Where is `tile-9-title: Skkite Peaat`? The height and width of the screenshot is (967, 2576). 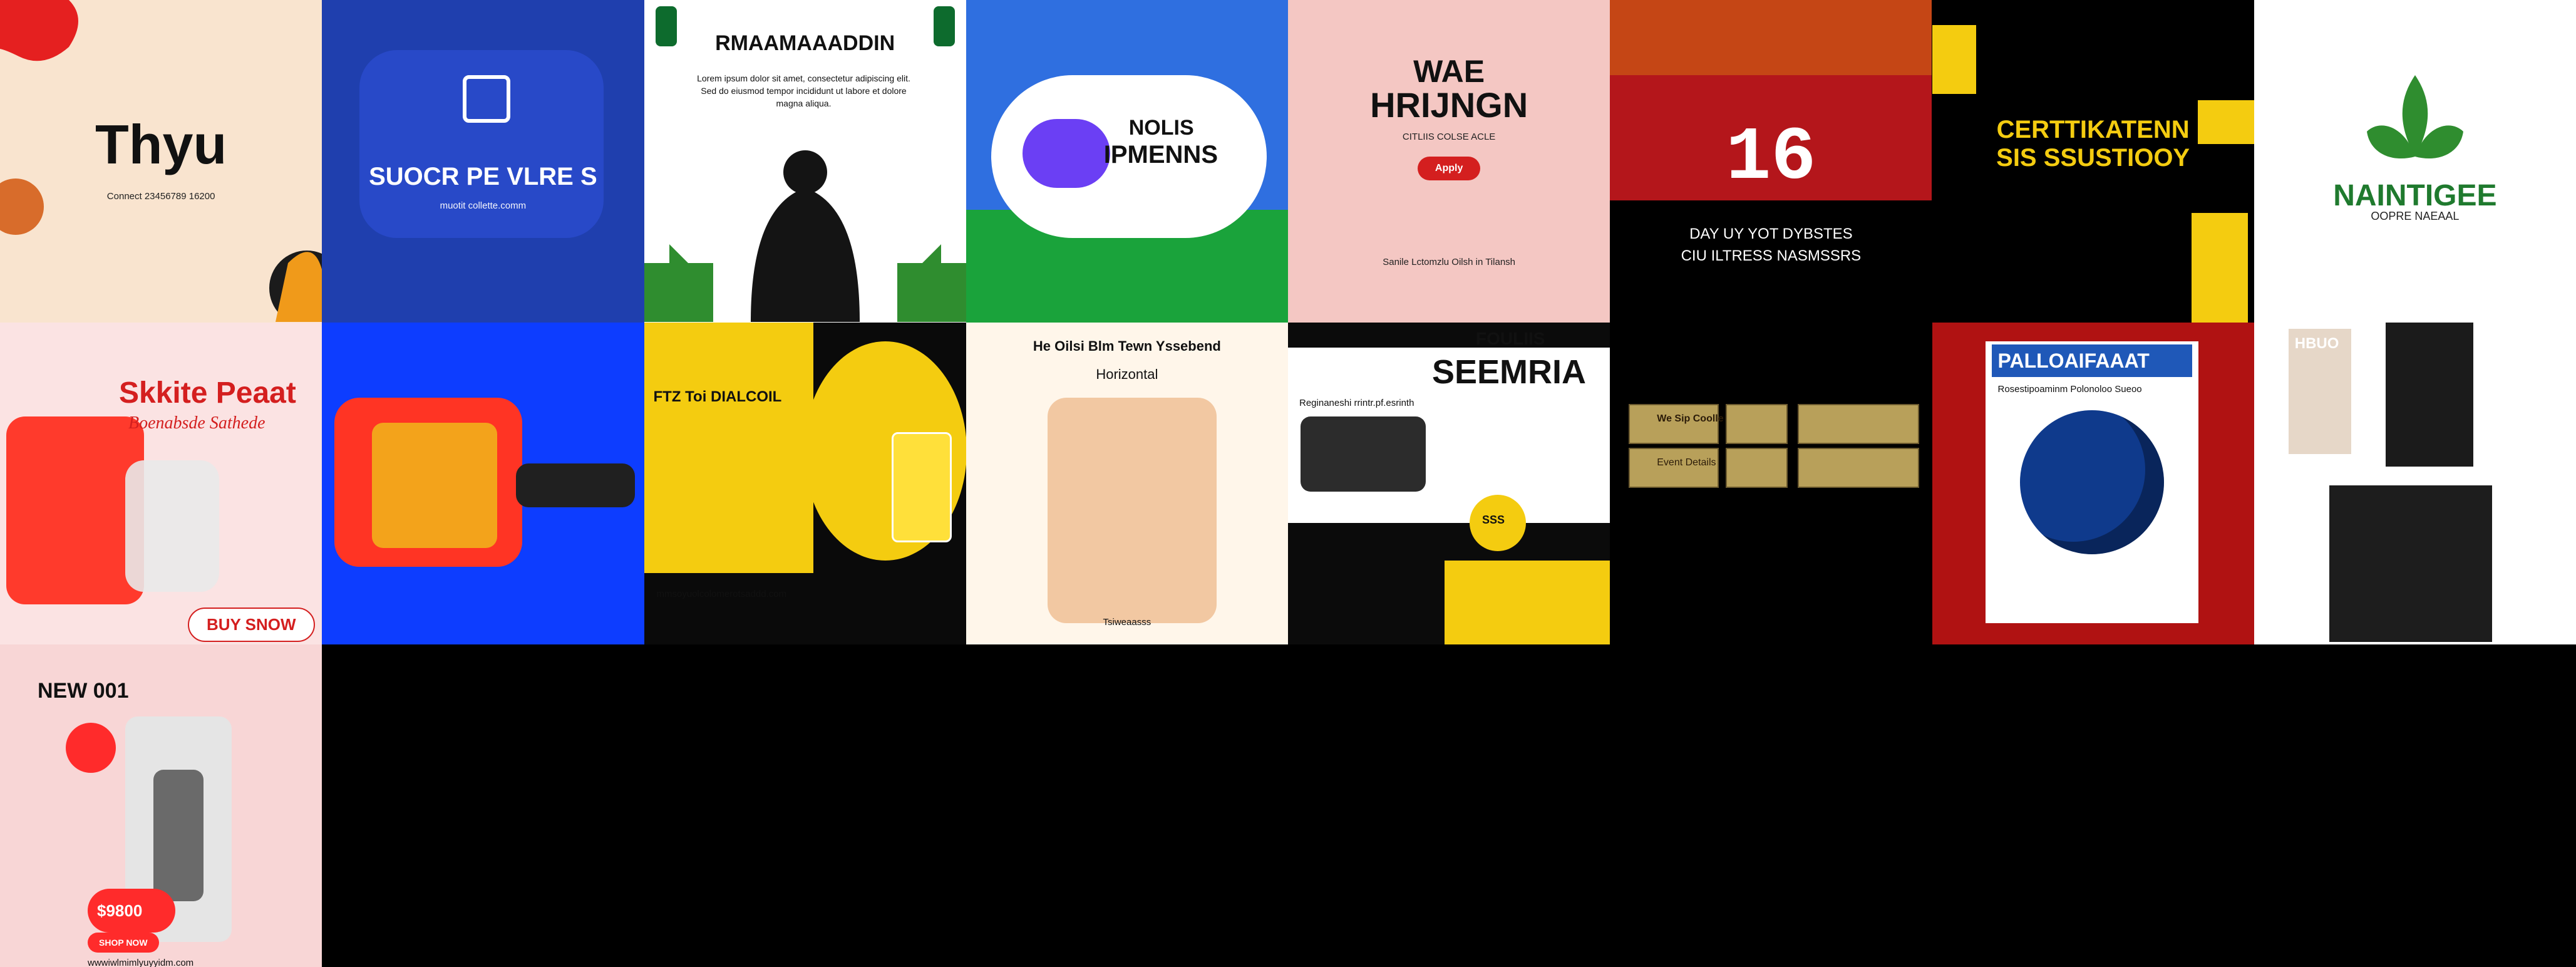
tile-9-title: Skkite Peaat is located at coordinates (207, 393).